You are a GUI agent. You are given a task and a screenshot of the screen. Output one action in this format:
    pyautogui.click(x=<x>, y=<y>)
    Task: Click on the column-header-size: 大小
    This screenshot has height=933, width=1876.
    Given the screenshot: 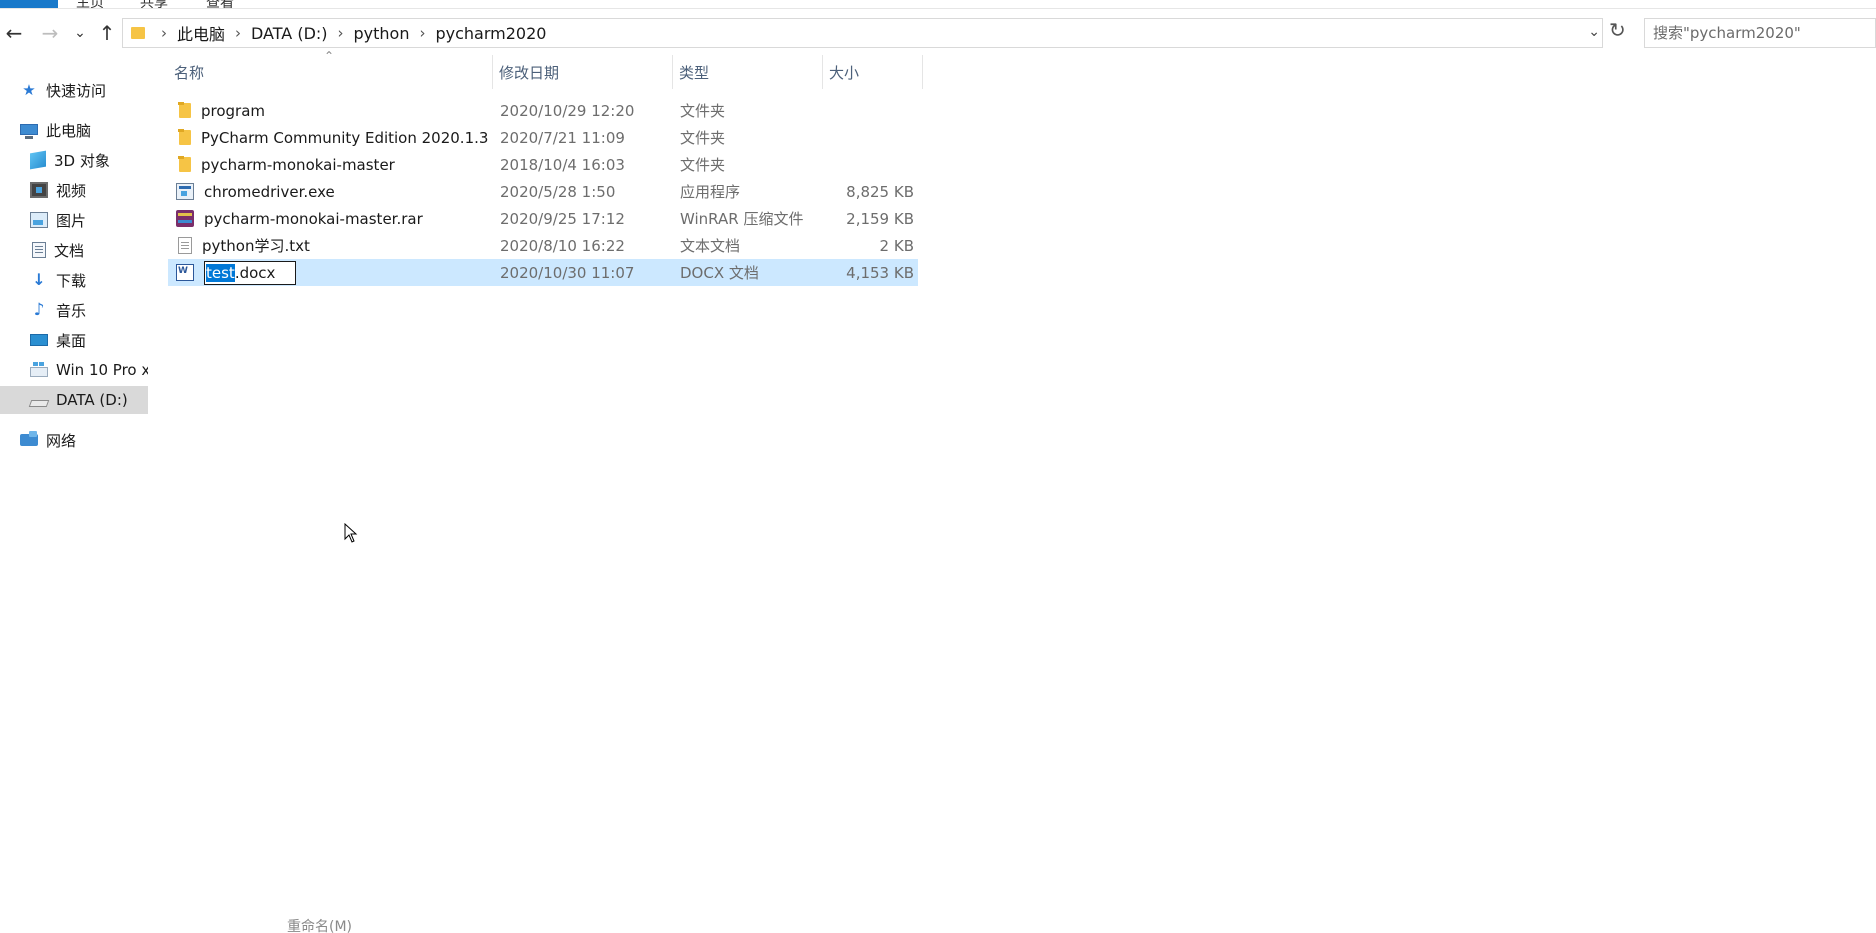 What is the action you would take?
    pyautogui.click(x=873, y=72)
    